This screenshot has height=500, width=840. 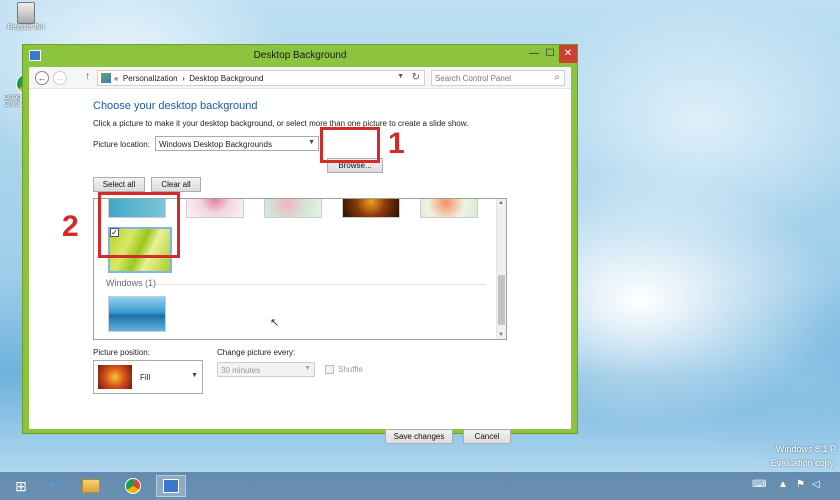 What do you see at coordinates (783, 484) in the screenshot?
I see `network-icon: ▲` at bounding box center [783, 484].